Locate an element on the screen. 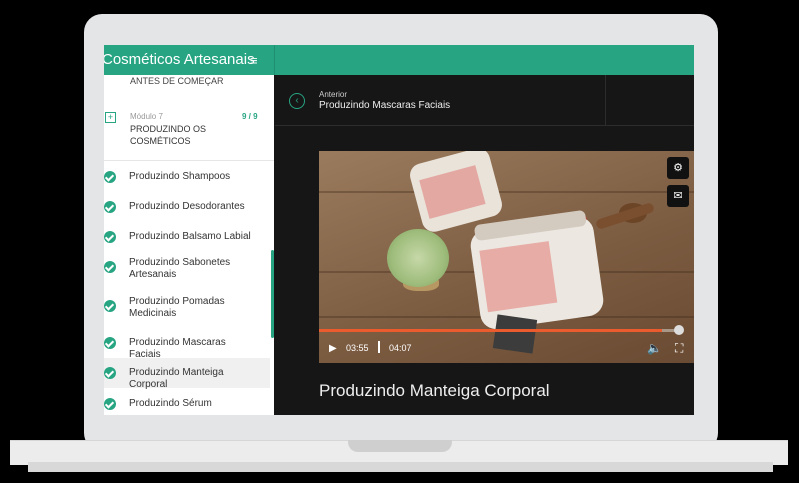 Image resolution: width=799 pixels, height=483 pixels. lesson-item: Produzindo Pomadas Medicinais is located at coordinates (187, 308).